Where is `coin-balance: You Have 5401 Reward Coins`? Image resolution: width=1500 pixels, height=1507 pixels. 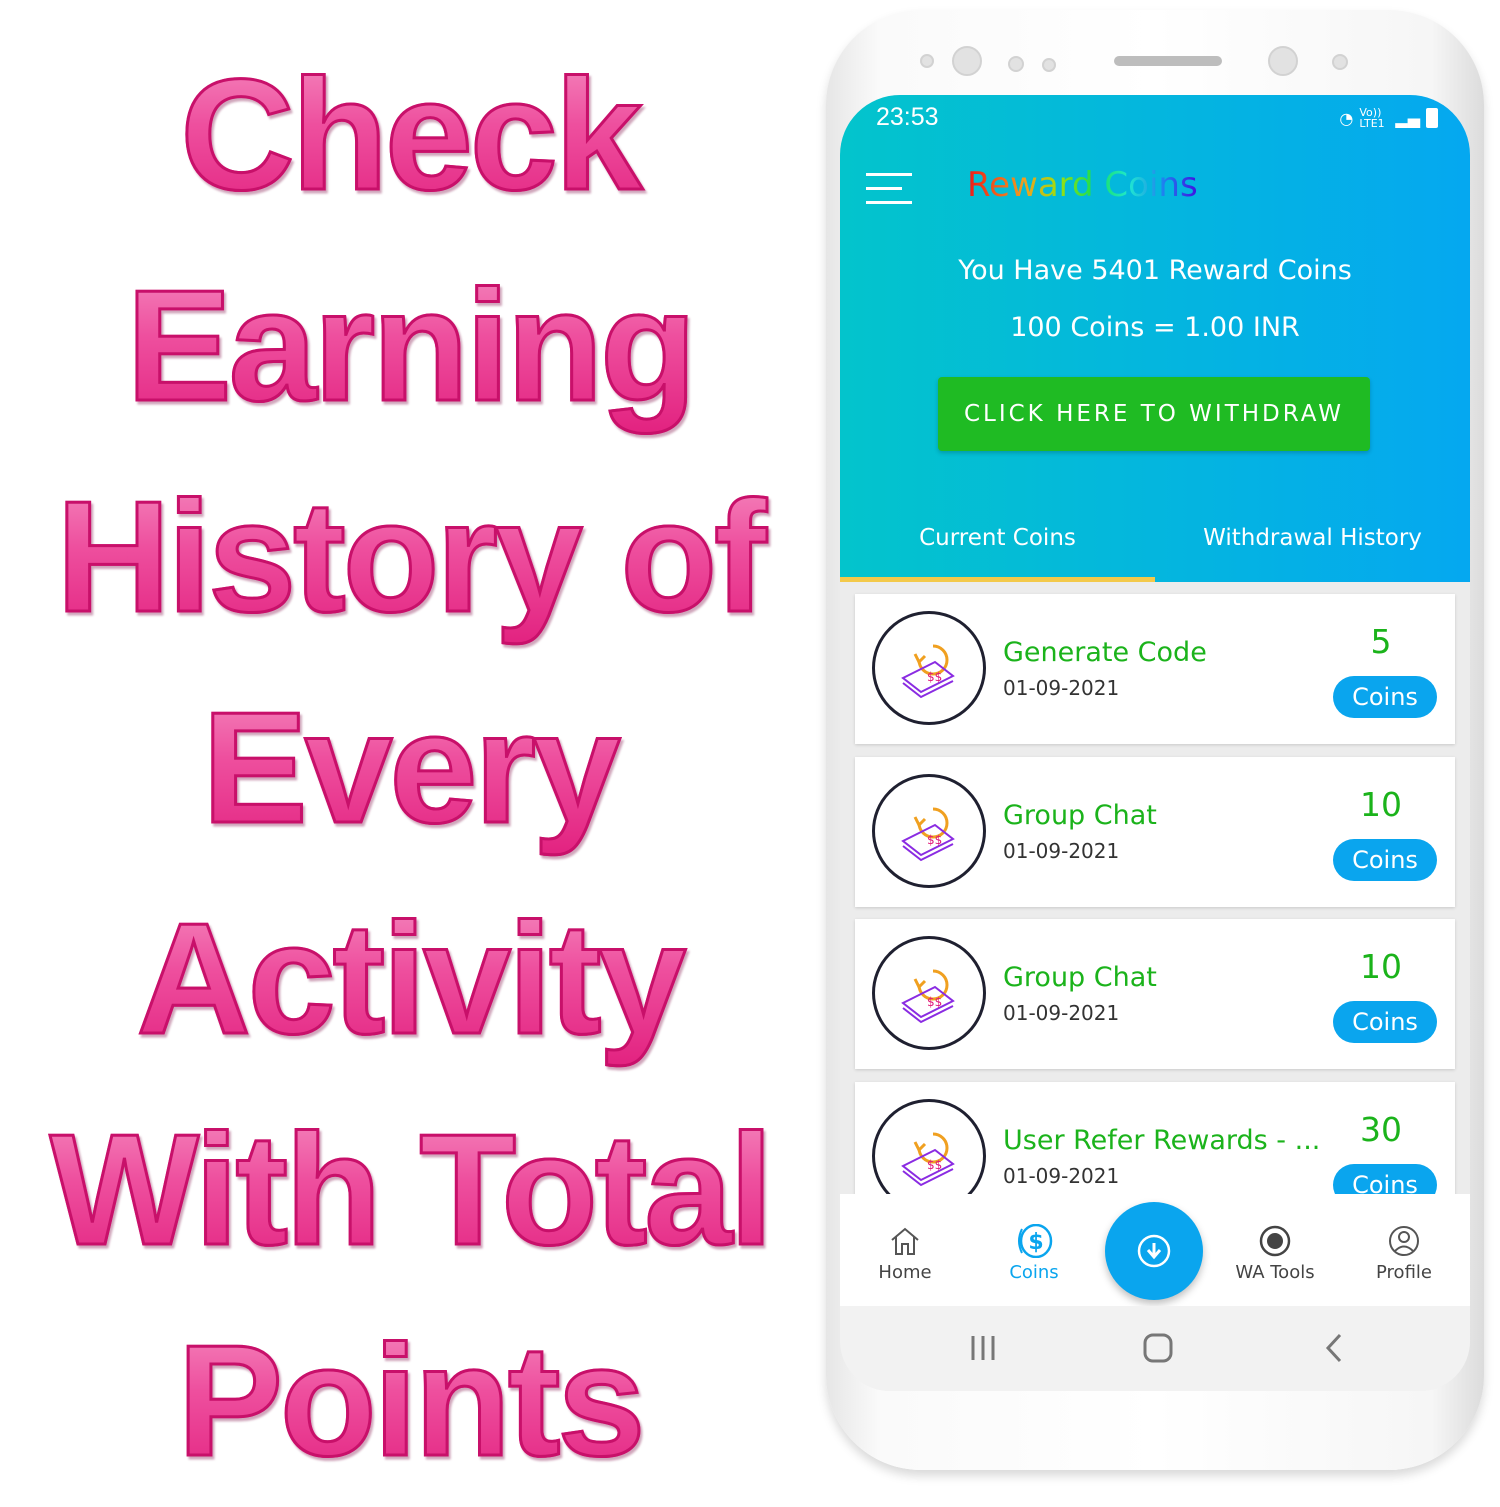
coin-balance: You Have 5401 Reward Coins is located at coordinates (1155, 270).